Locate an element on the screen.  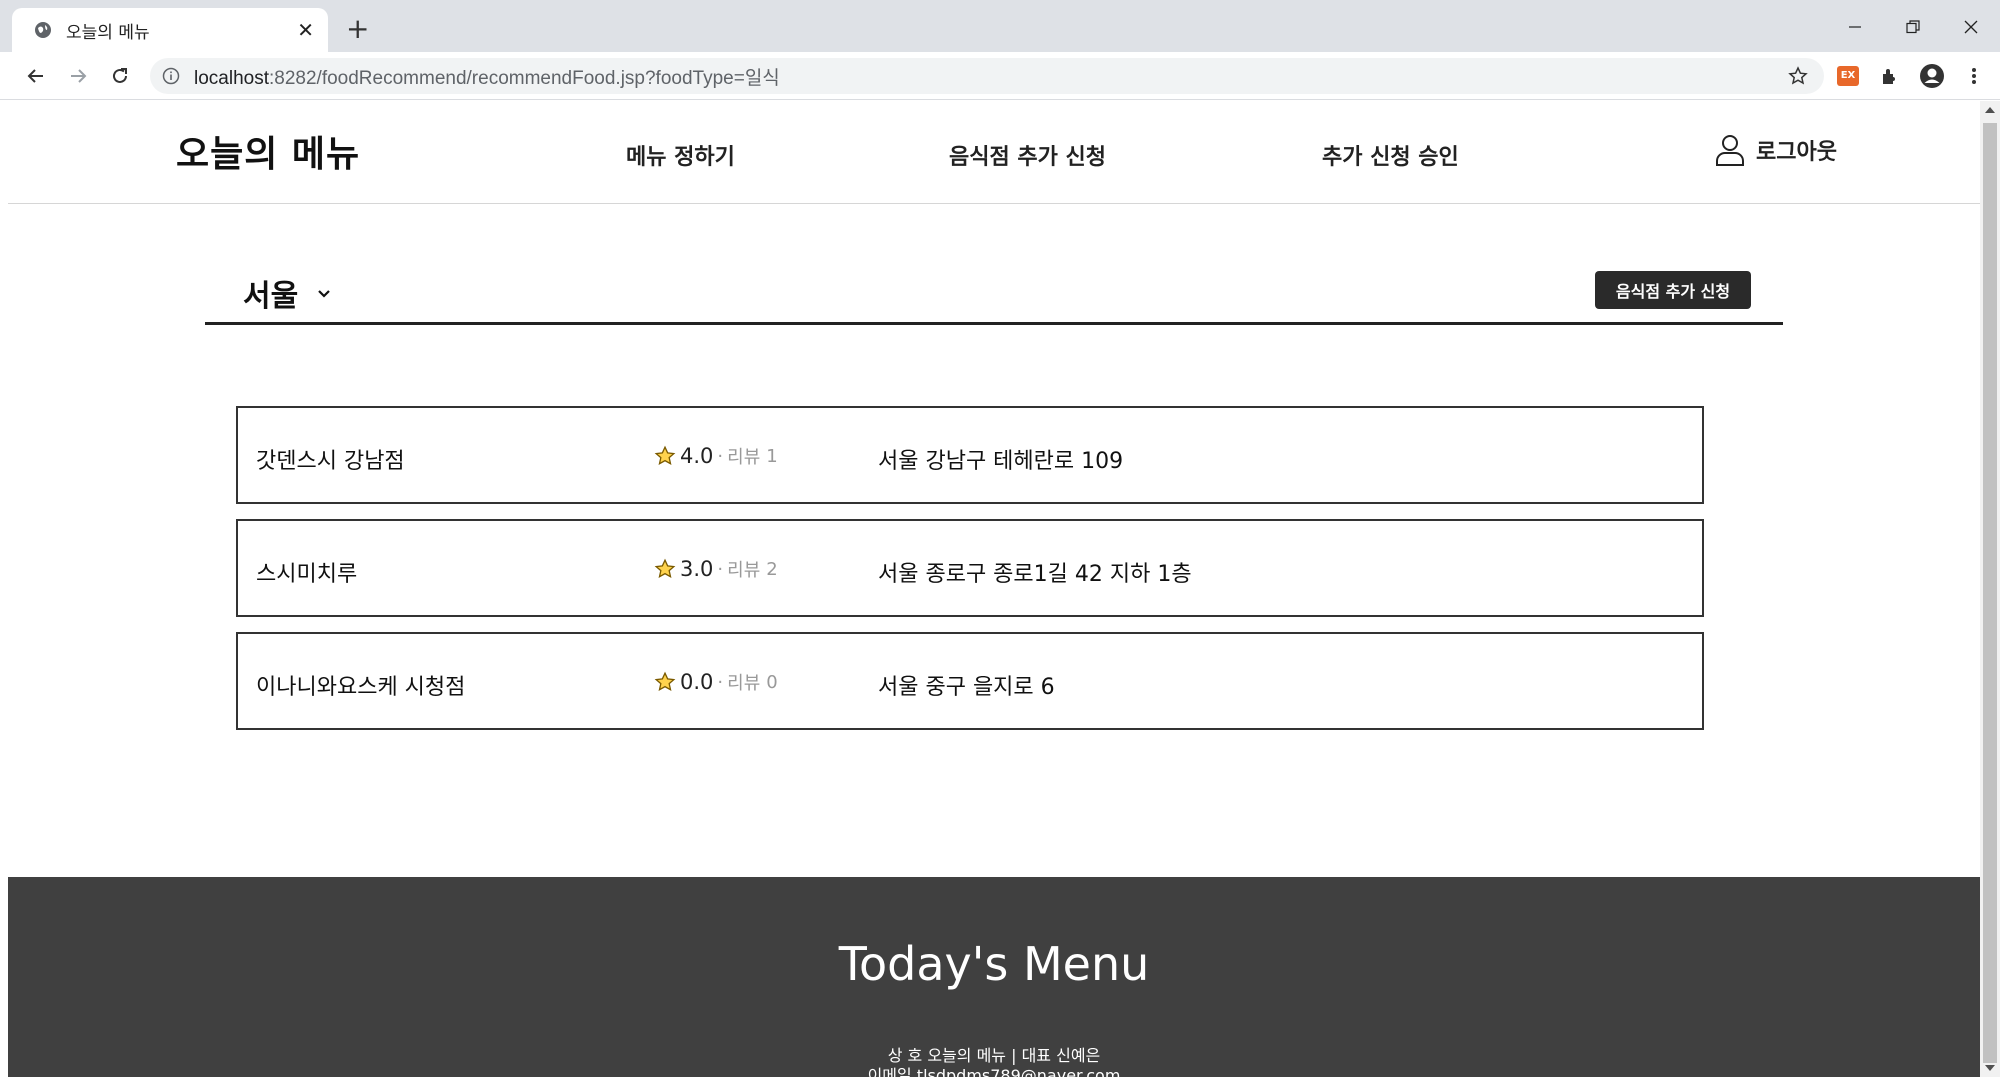
profile-icon is located at coordinates (1932, 76).